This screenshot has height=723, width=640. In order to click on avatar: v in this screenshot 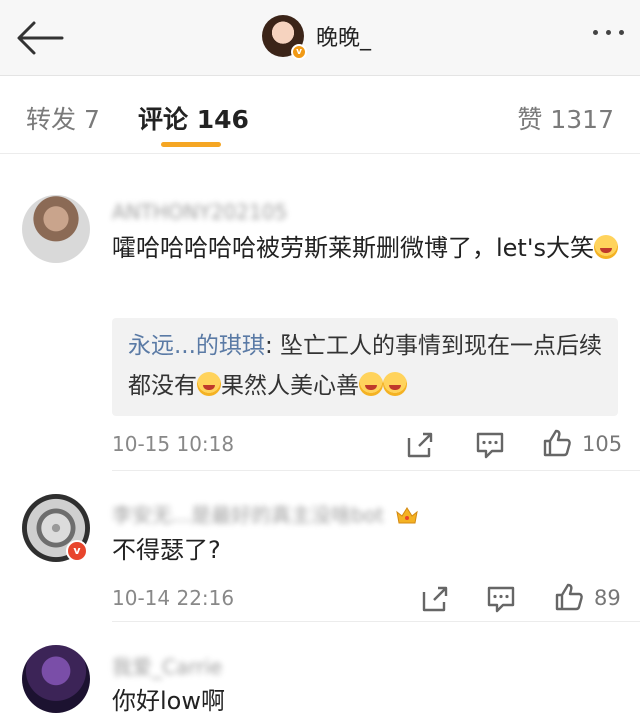, I will do `click(284, 37)`.